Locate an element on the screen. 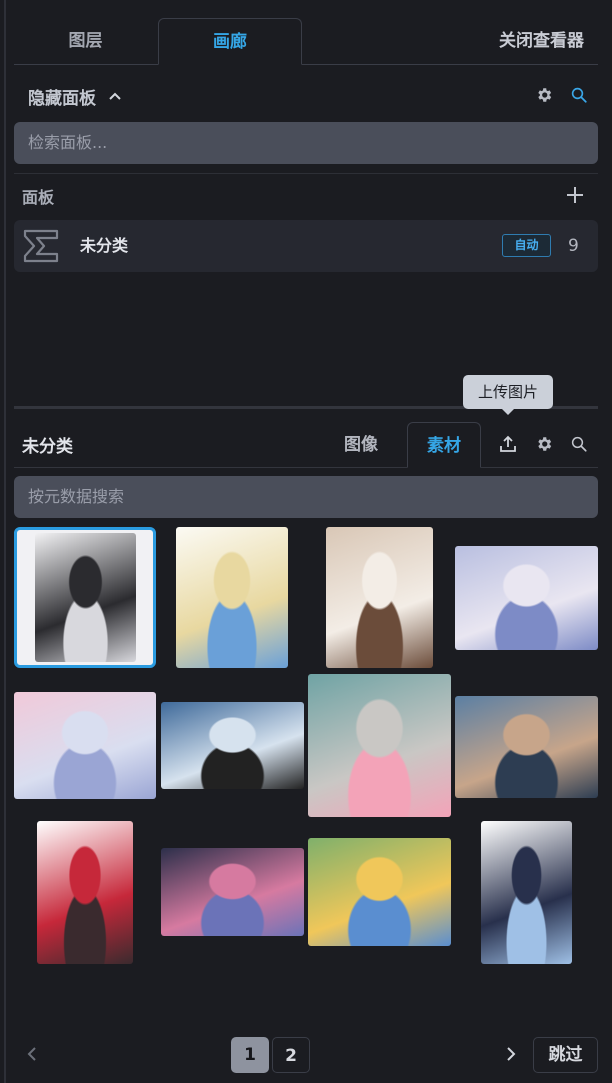 This screenshot has height=1083, width=612. tab-assets: 素材 is located at coordinates (444, 445).